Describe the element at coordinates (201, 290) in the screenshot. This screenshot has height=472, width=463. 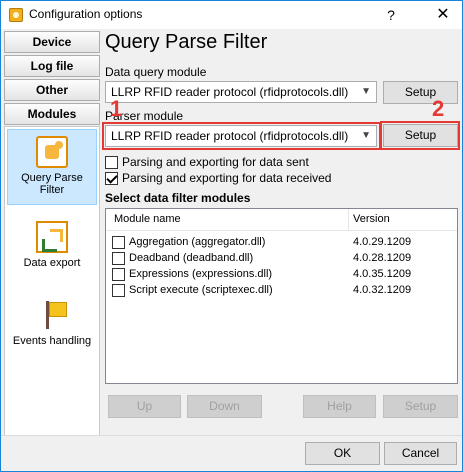
I see `module-name: Script execute (scriptexec.dll)` at that location.